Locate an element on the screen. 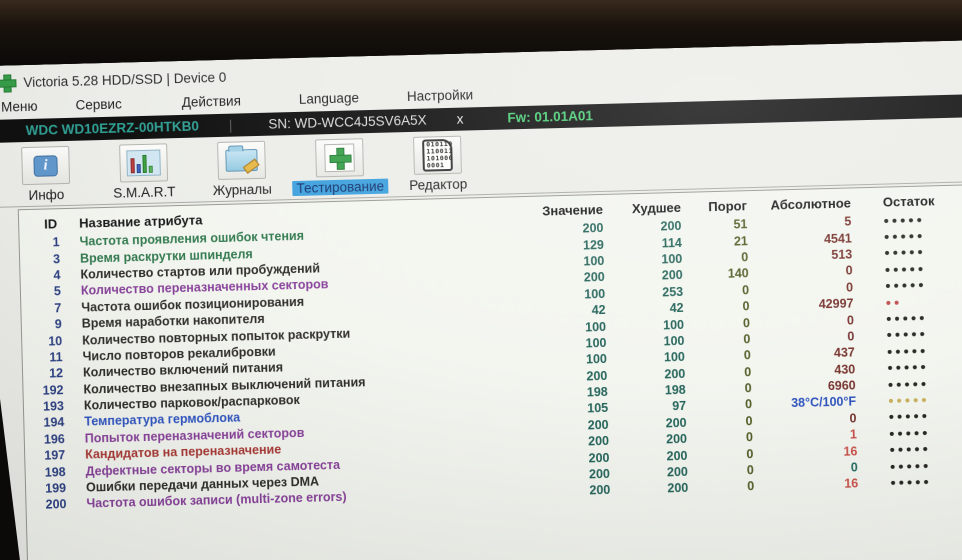 The width and height of the screenshot is (962, 560). smart-chart-icon is located at coordinates (143, 163).